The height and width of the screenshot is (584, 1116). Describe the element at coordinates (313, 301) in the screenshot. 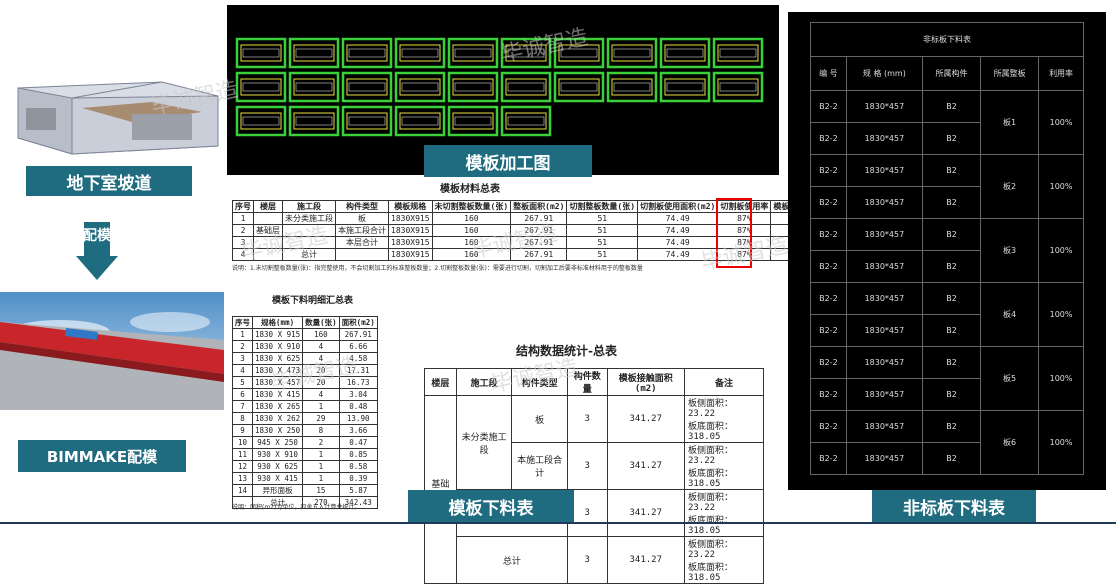

I see `detail-summary-title: 模板下料明细汇总表` at that location.